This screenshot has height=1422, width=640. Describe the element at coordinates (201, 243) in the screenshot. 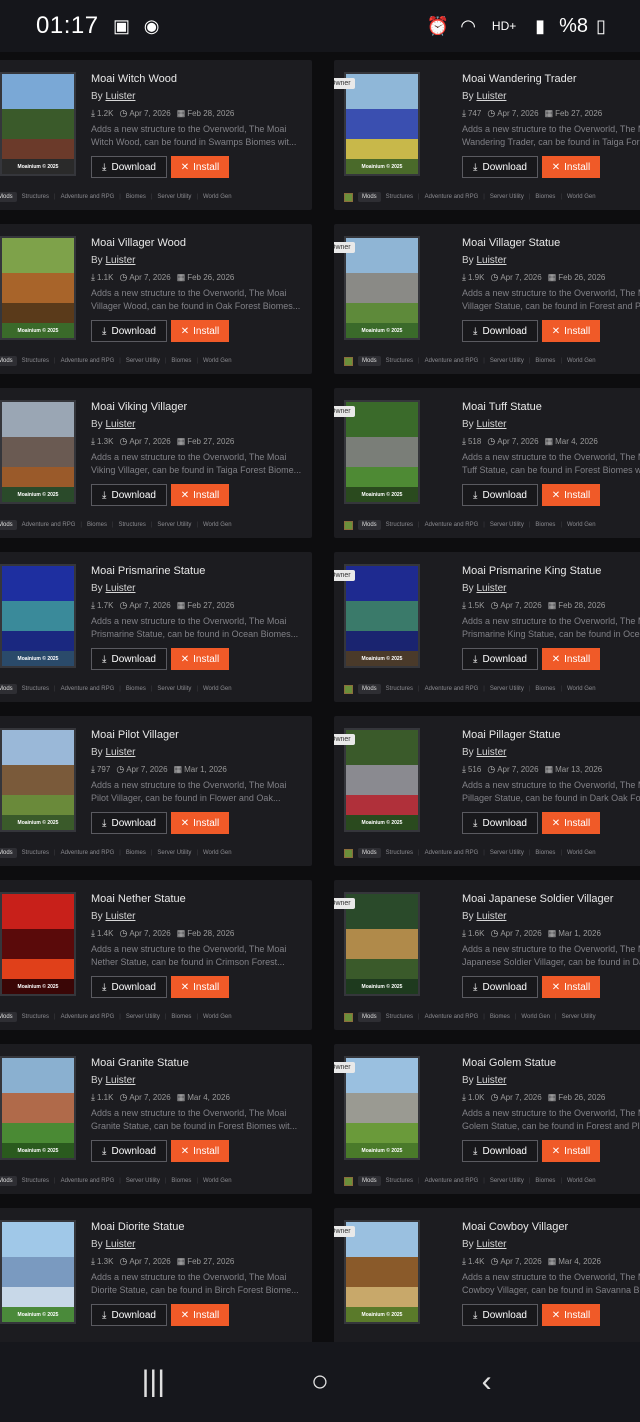

I see `mod-title: Moai Villager Wood` at that location.